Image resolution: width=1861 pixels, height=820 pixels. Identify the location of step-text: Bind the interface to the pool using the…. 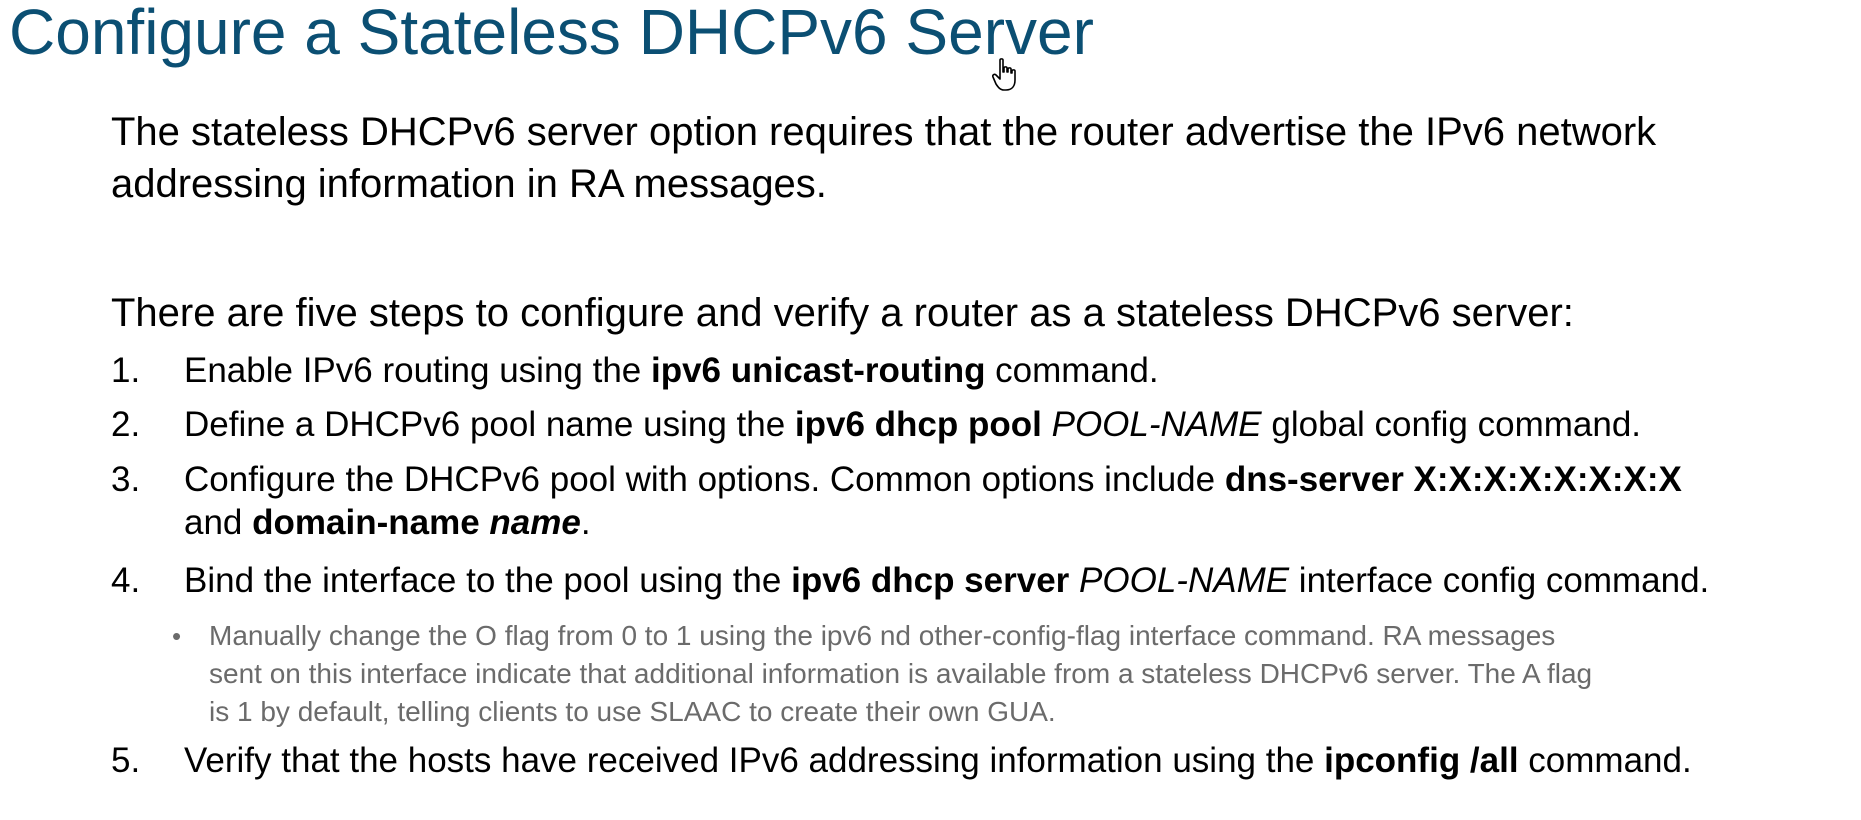
(946, 580).